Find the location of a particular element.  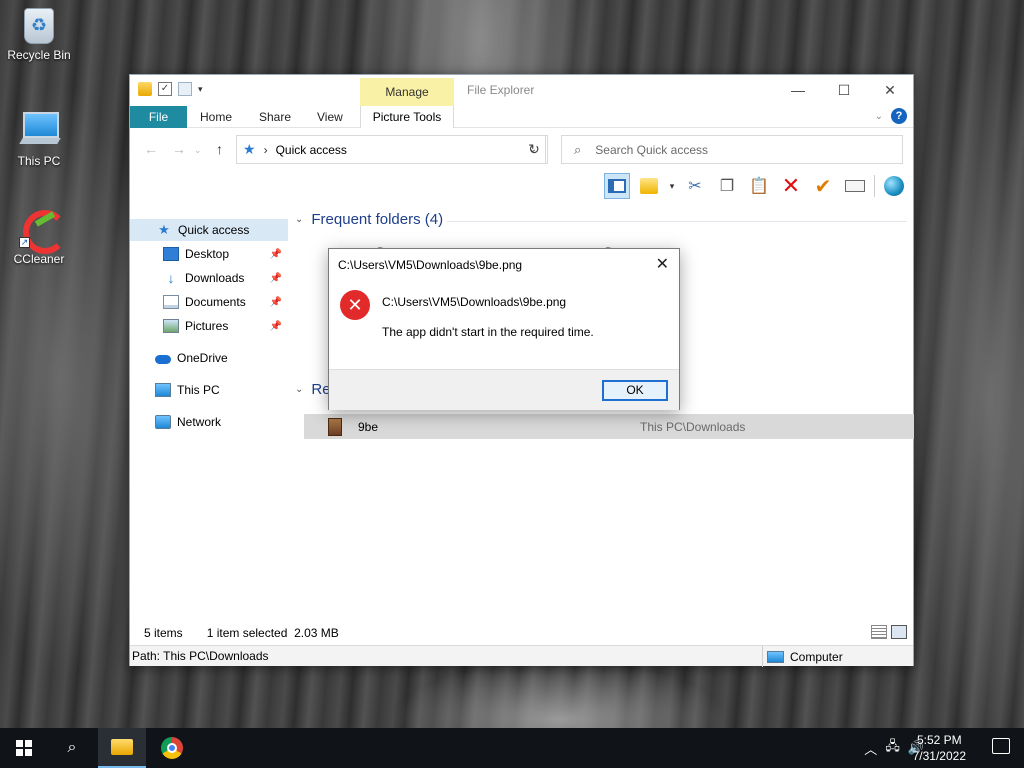

rename-icon is located at coordinates (855, 186).